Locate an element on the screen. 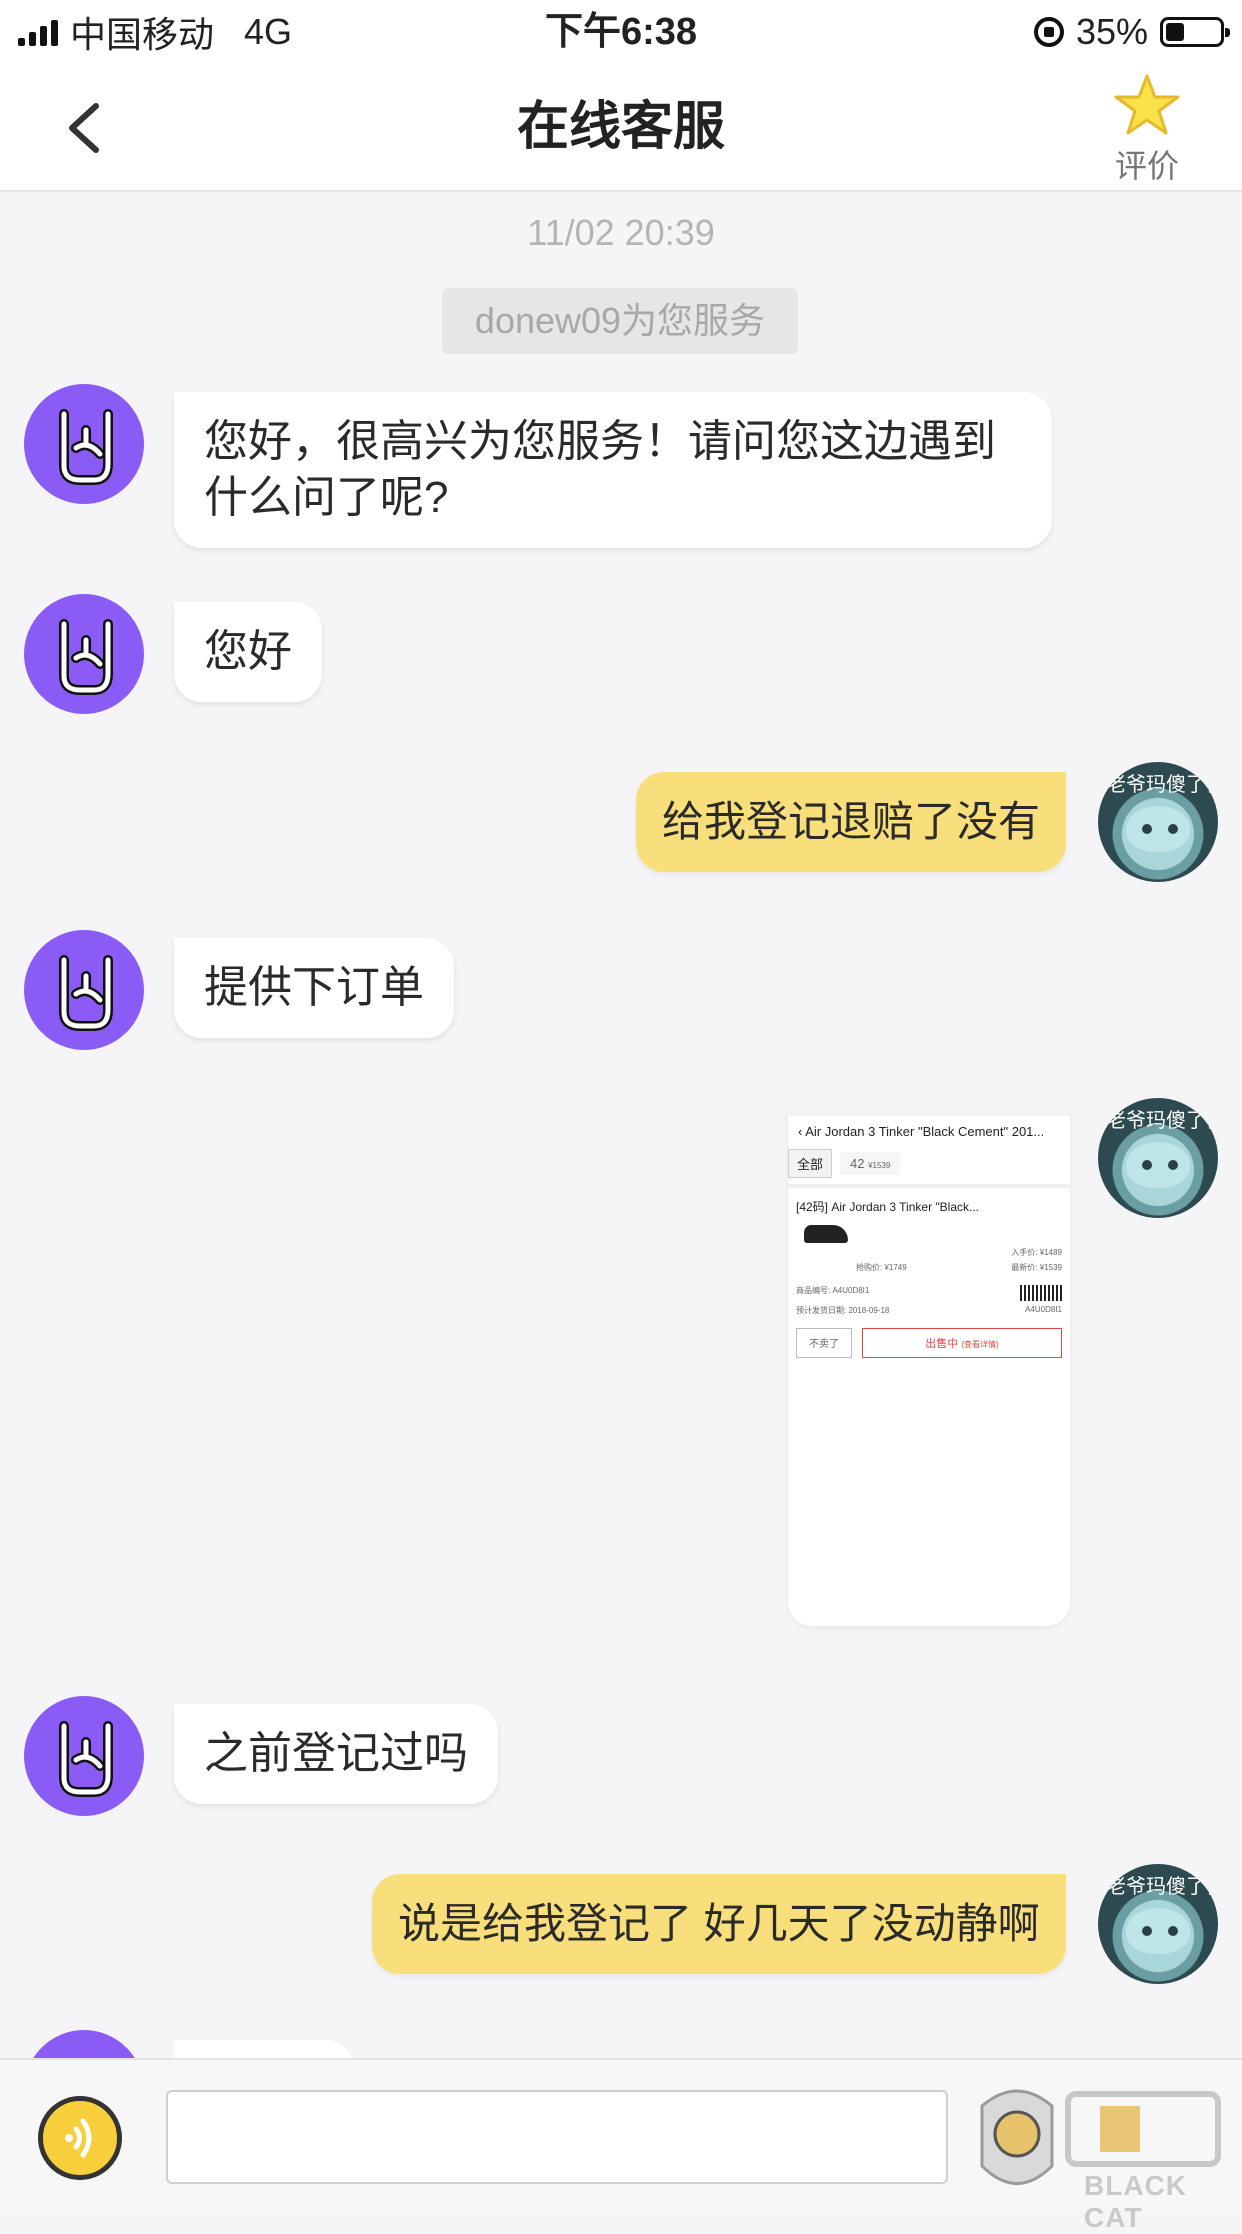 The height and width of the screenshot is (2234, 1242). message-bubble-user: 给我登记退赔了没有 is located at coordinates (851, 822).